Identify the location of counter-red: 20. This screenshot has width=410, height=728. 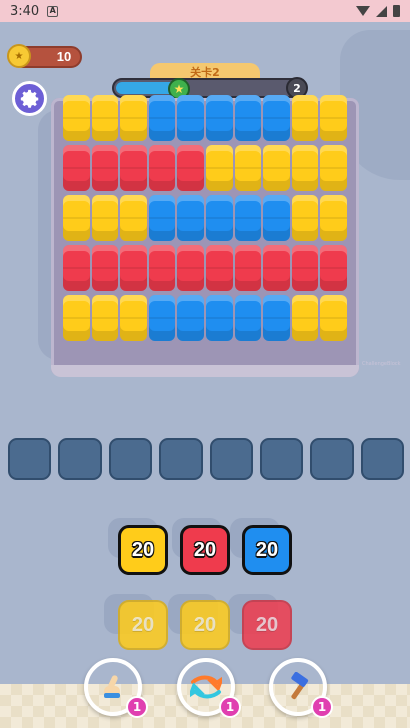
(205, 550).